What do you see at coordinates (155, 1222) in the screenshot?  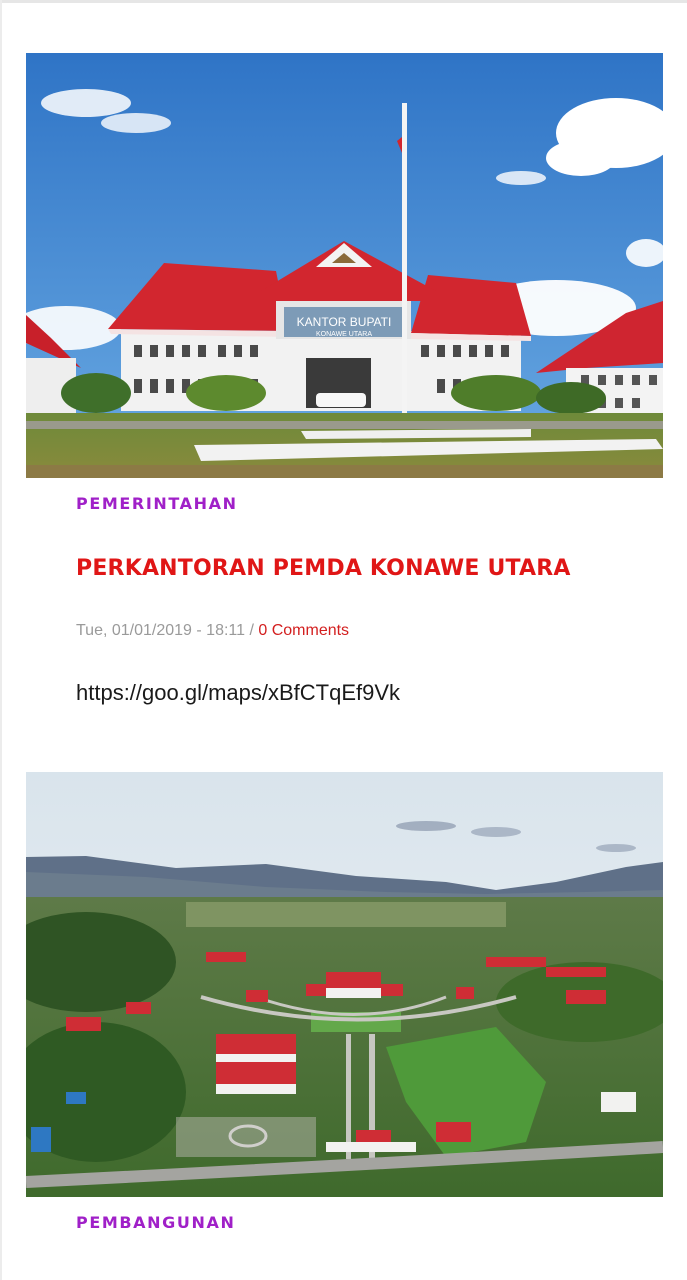 I see `post-2-category: PEMBANGUNAN` at bounding box center [155, 1222].